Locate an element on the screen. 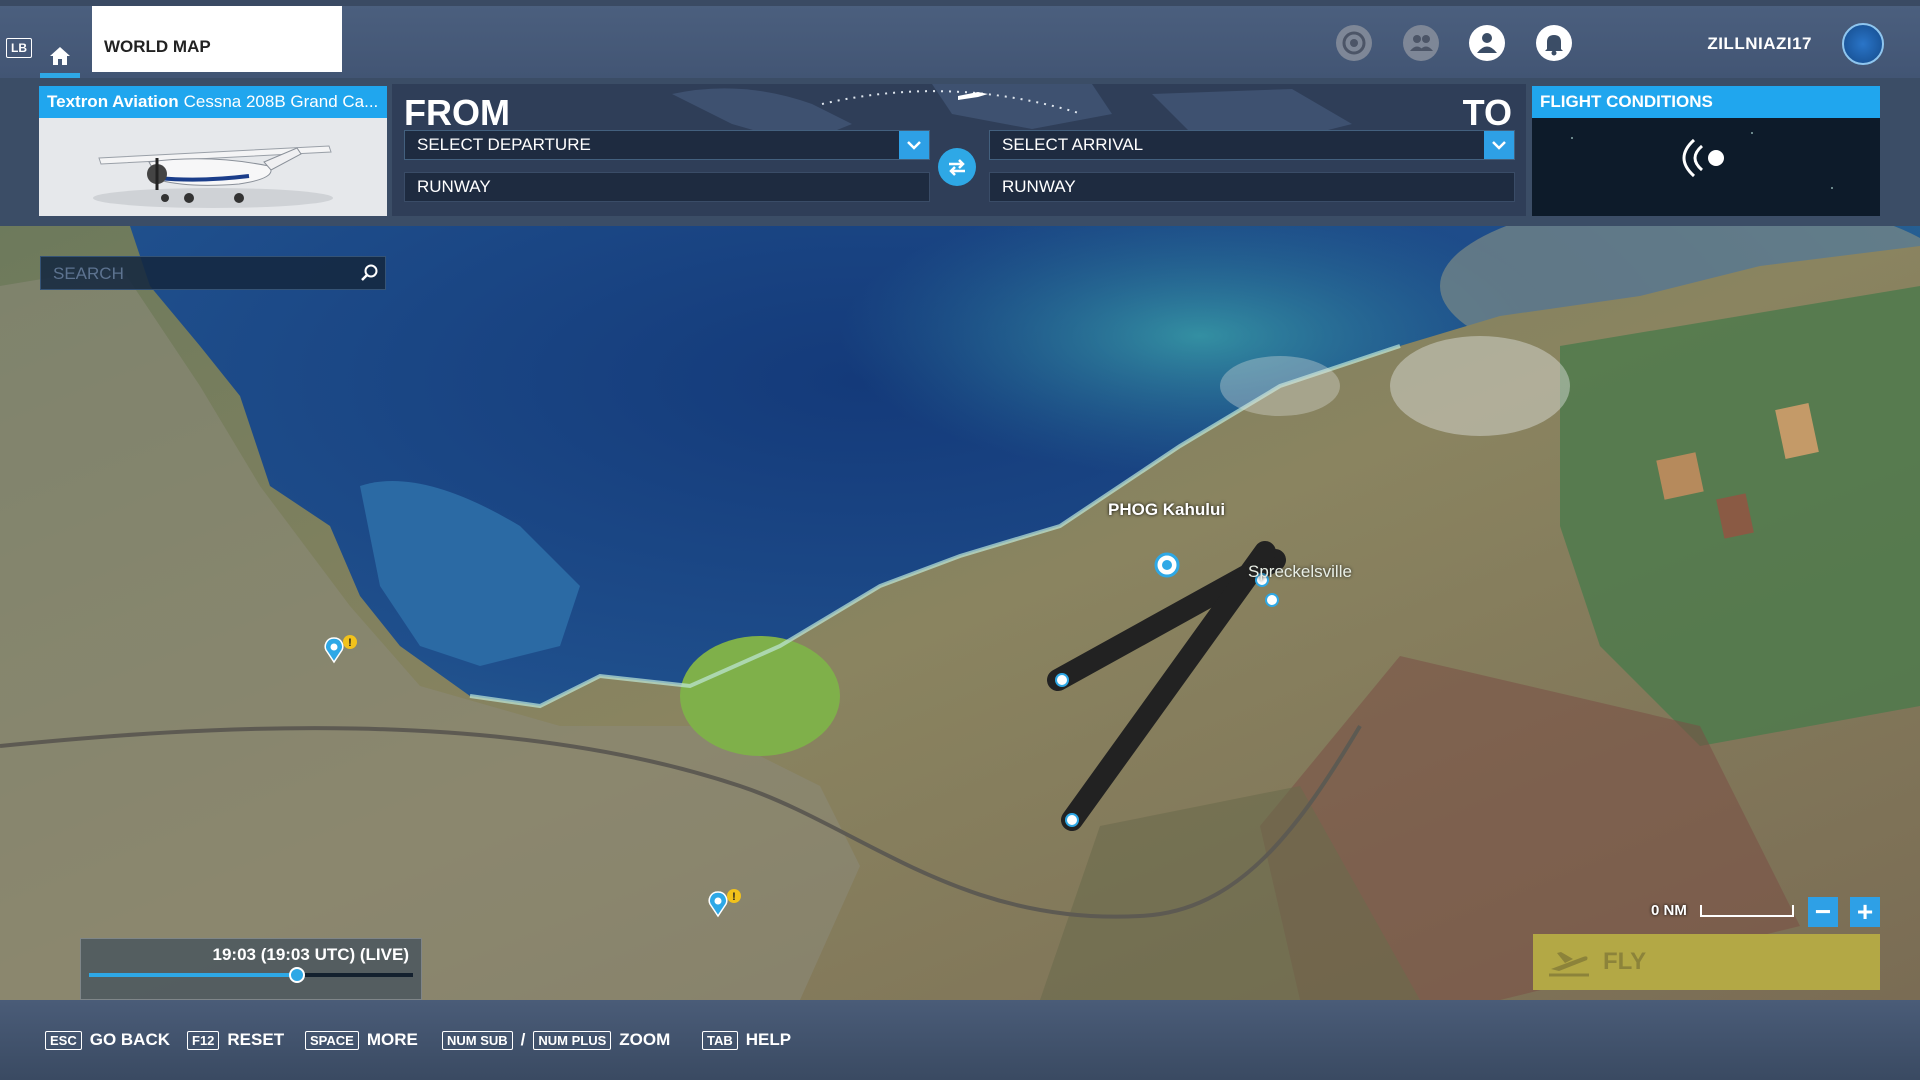 The image size is (1920, 1080). arrival-runway-select: RUNWAY is located at coordinates (1252, 187).